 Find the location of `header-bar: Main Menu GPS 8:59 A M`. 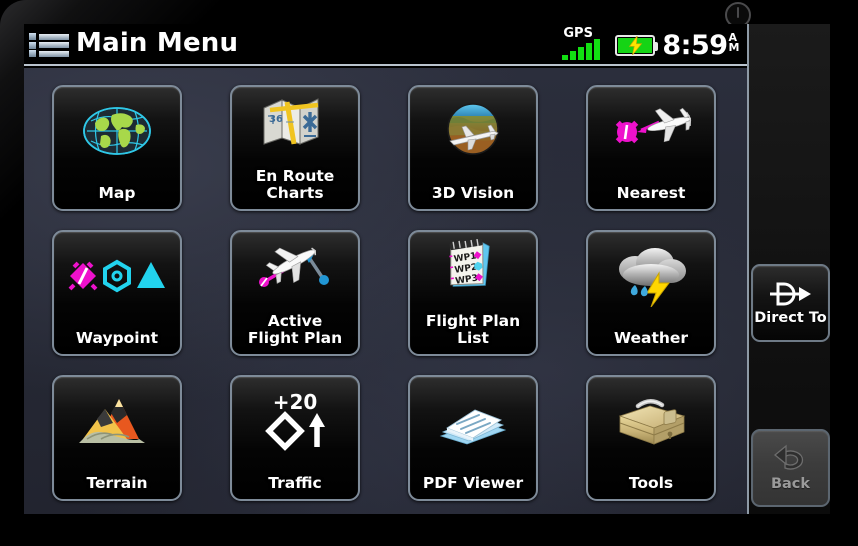

header-bar: Main Menu GPS 8:59 A M is located at coordinates (385, 45).